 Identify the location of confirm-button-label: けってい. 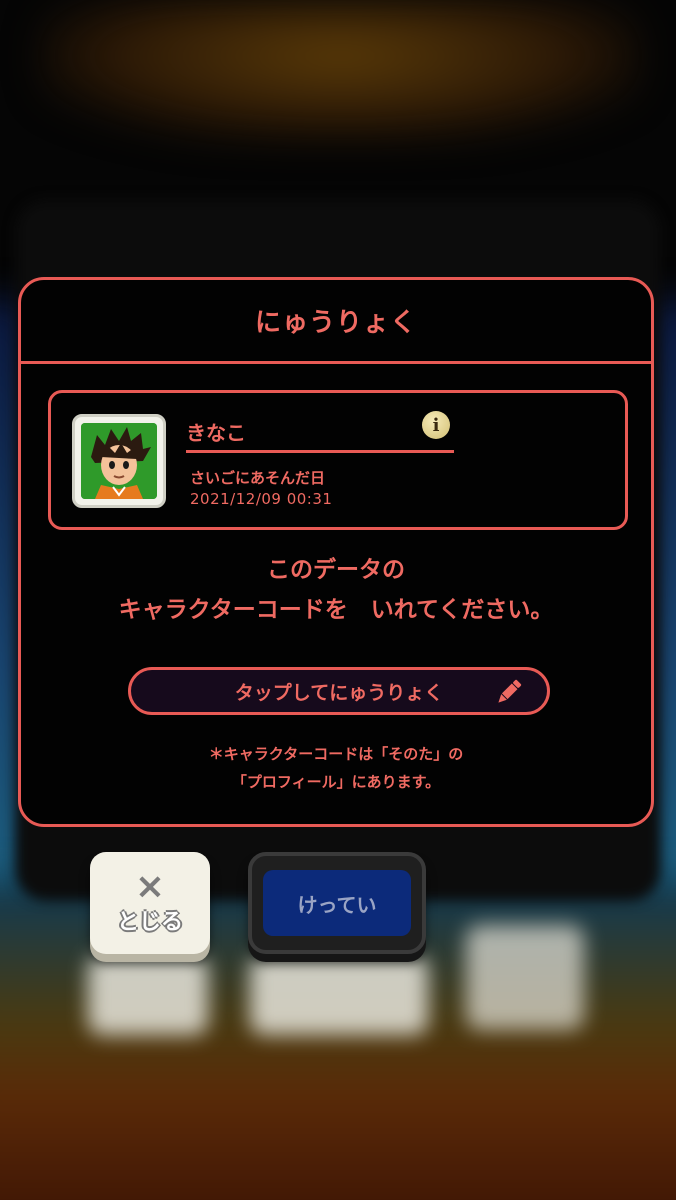
(337, 904).